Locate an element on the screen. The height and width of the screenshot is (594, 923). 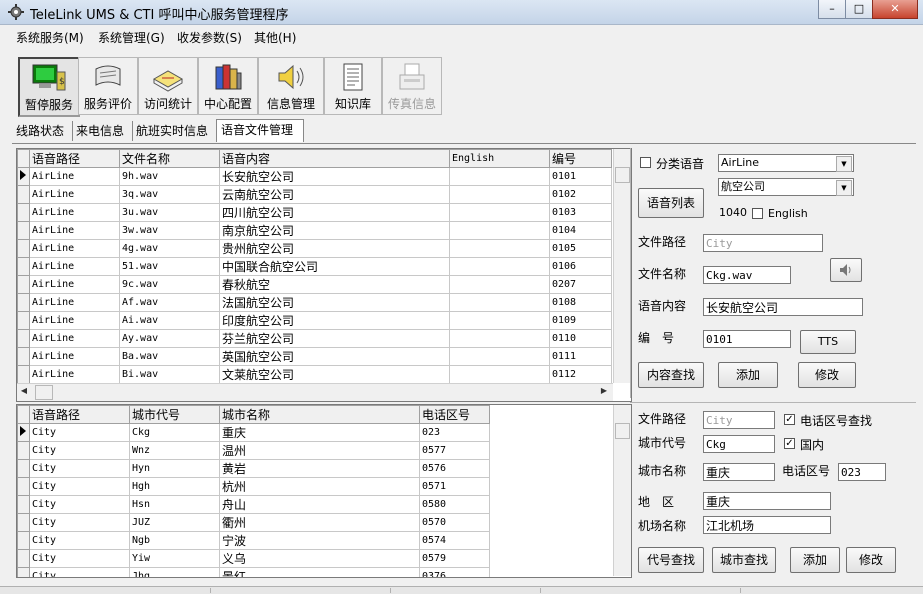
cell-city-code: Wnz is located at coordinates (174, 450).